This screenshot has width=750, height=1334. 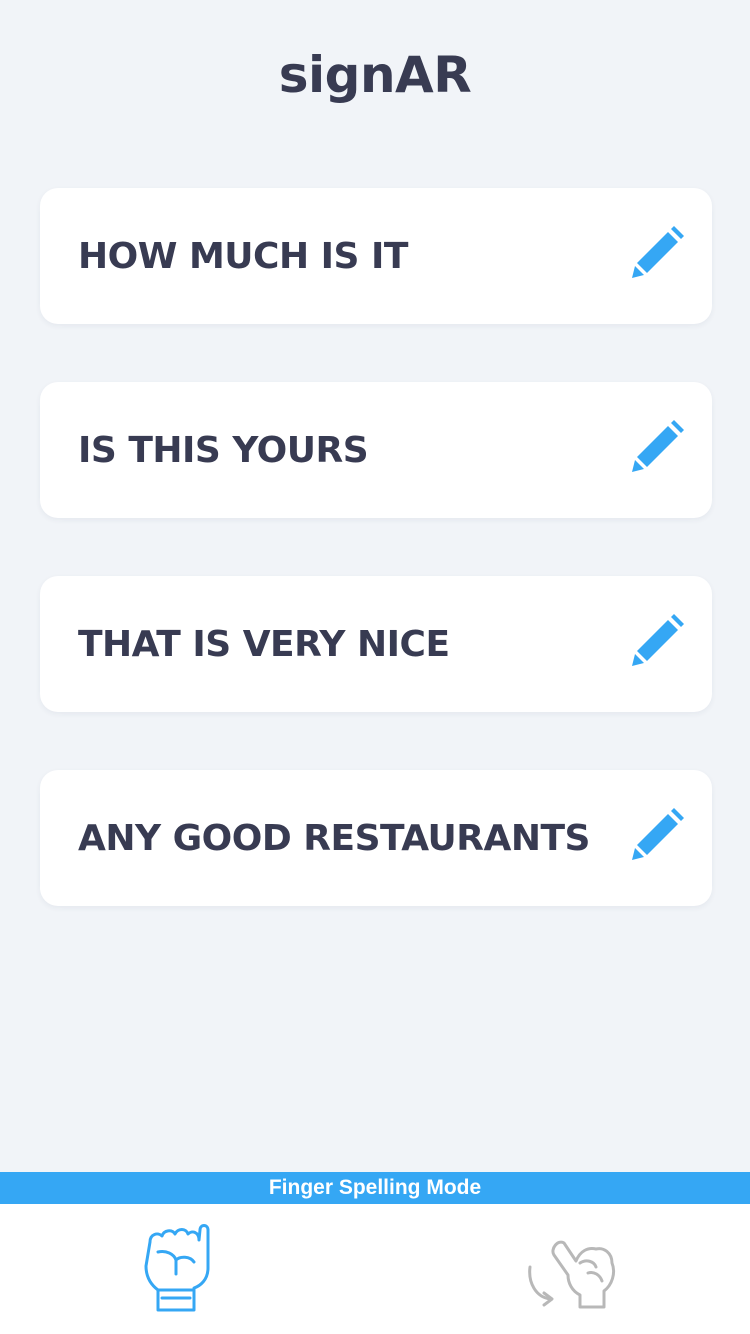 I want to click on phrase-text: IS THIS YOURS, so click(x=223, y=450).